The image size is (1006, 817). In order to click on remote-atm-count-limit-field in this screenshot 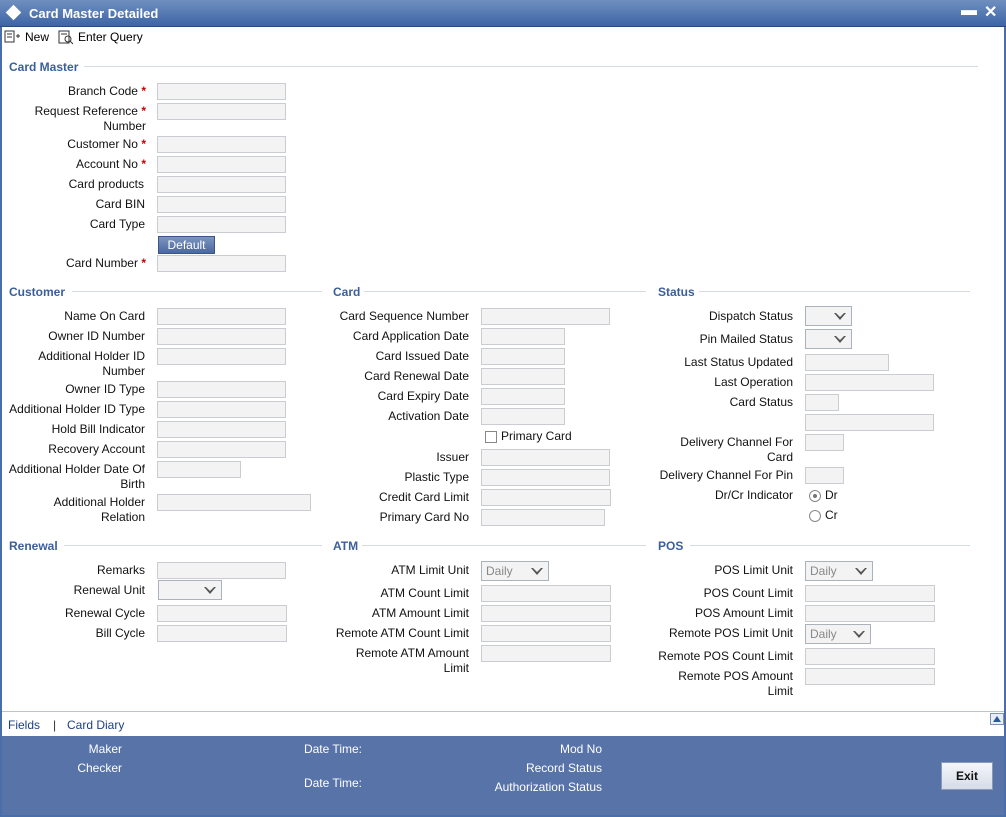, I will do `click(546, 633)`.